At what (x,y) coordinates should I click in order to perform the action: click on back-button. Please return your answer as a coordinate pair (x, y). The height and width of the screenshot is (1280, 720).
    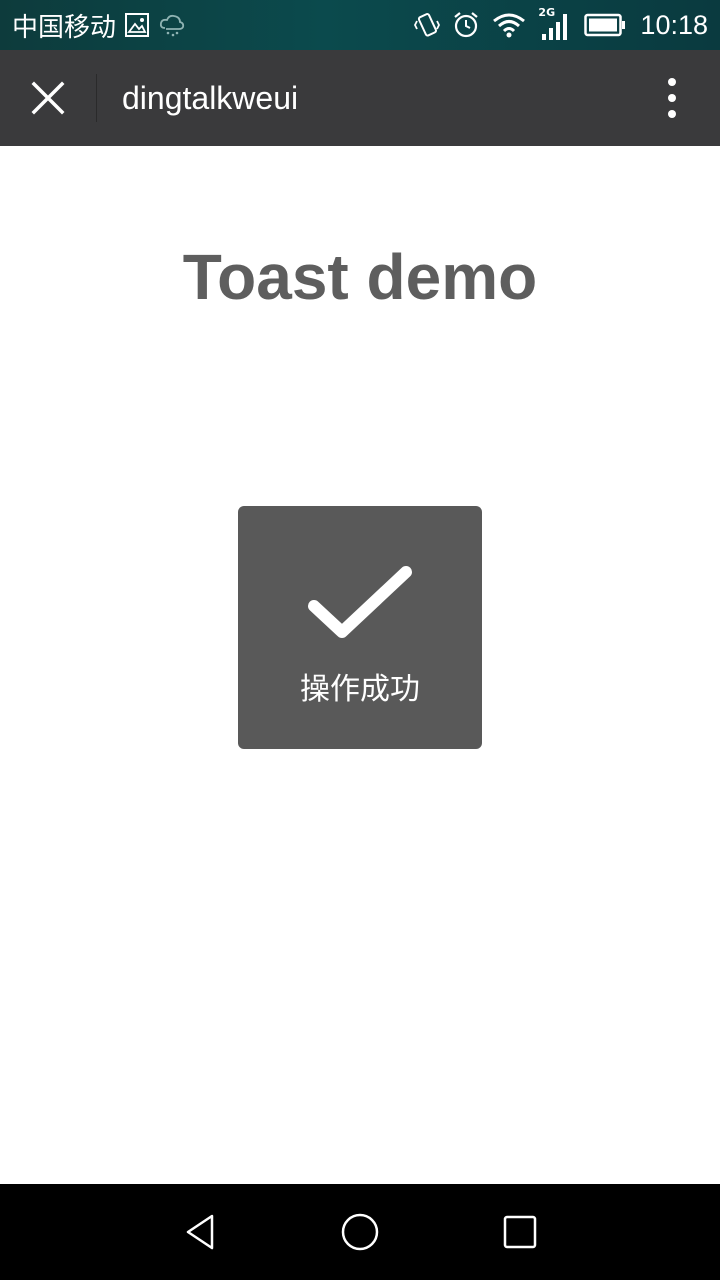
    Looking at the image, I should click on (200, 1232).